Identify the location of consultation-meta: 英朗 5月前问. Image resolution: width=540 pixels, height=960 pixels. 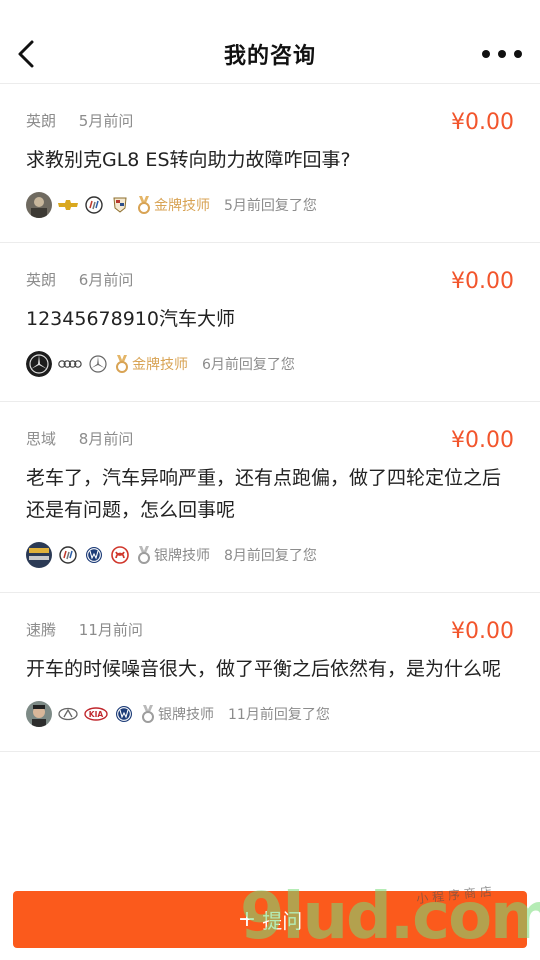
(270, 121).